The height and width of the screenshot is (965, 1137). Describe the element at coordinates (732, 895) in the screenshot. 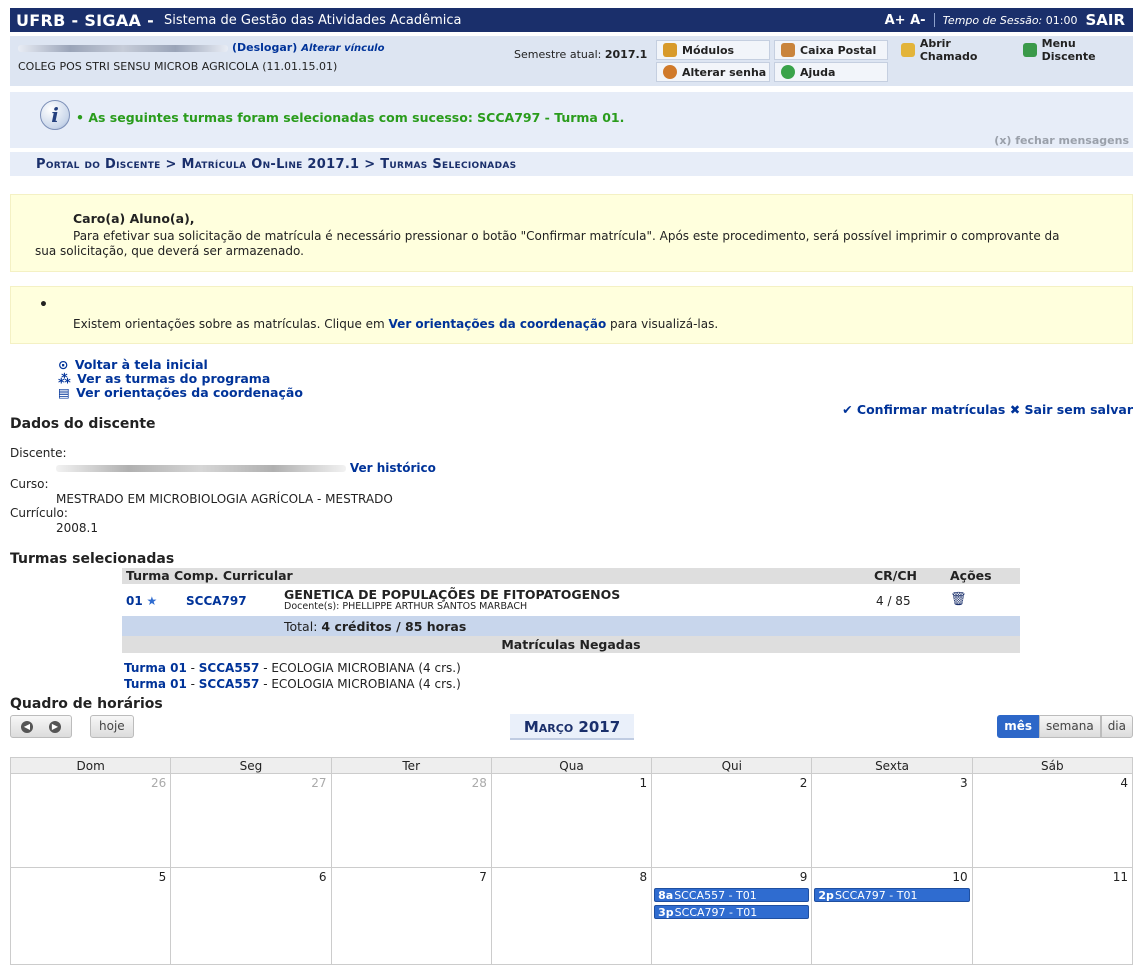

I see `calendar-event: 8aSCCA557 - T01` at that location.